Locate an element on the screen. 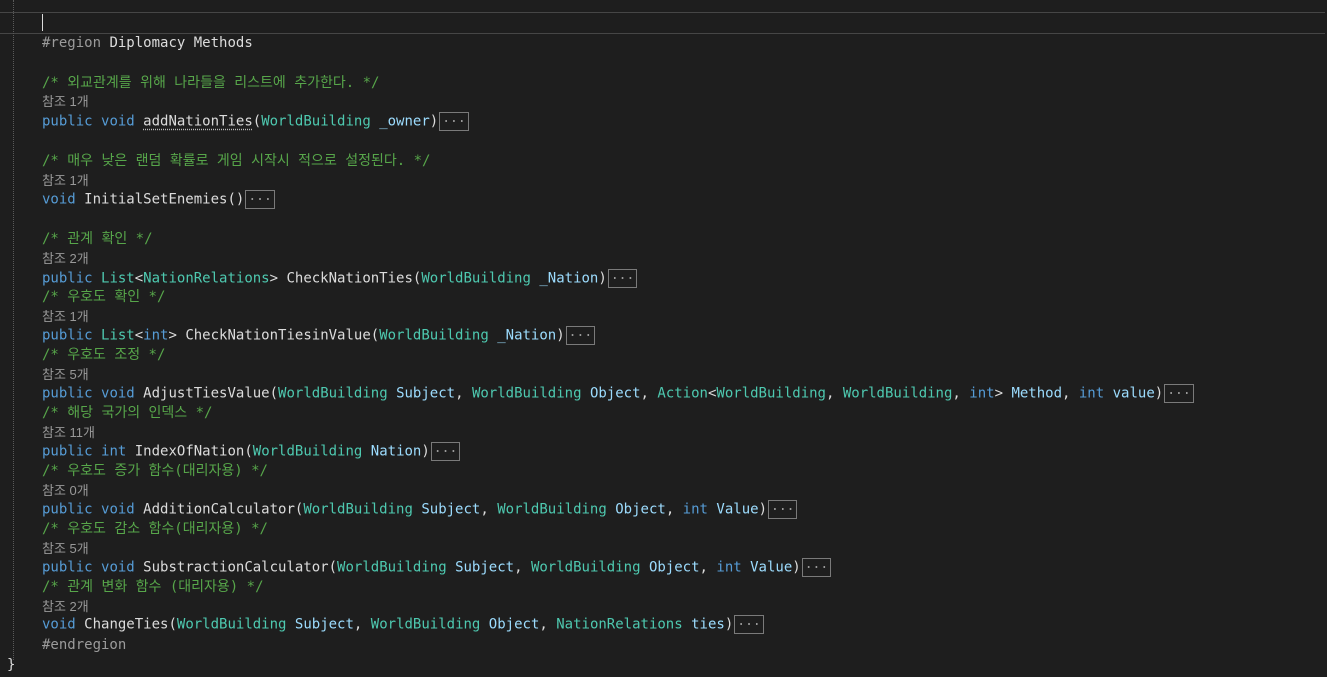  code-token: () is located at coordinates (236, 199).